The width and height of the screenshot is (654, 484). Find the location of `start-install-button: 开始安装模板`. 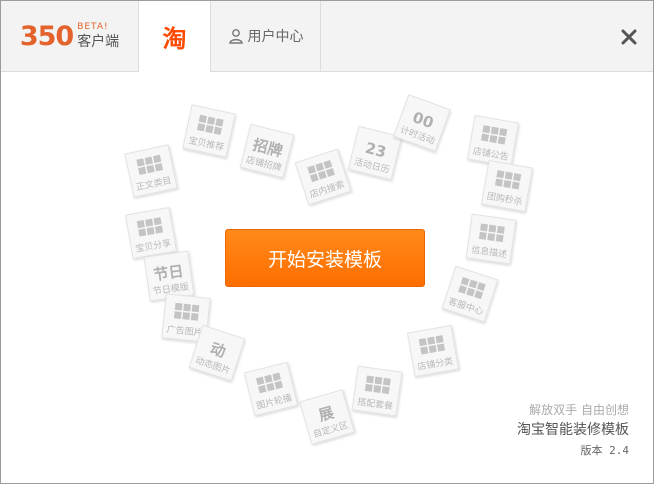

start-install-button: 开始安装模板 is located at coordinates (325, 258).